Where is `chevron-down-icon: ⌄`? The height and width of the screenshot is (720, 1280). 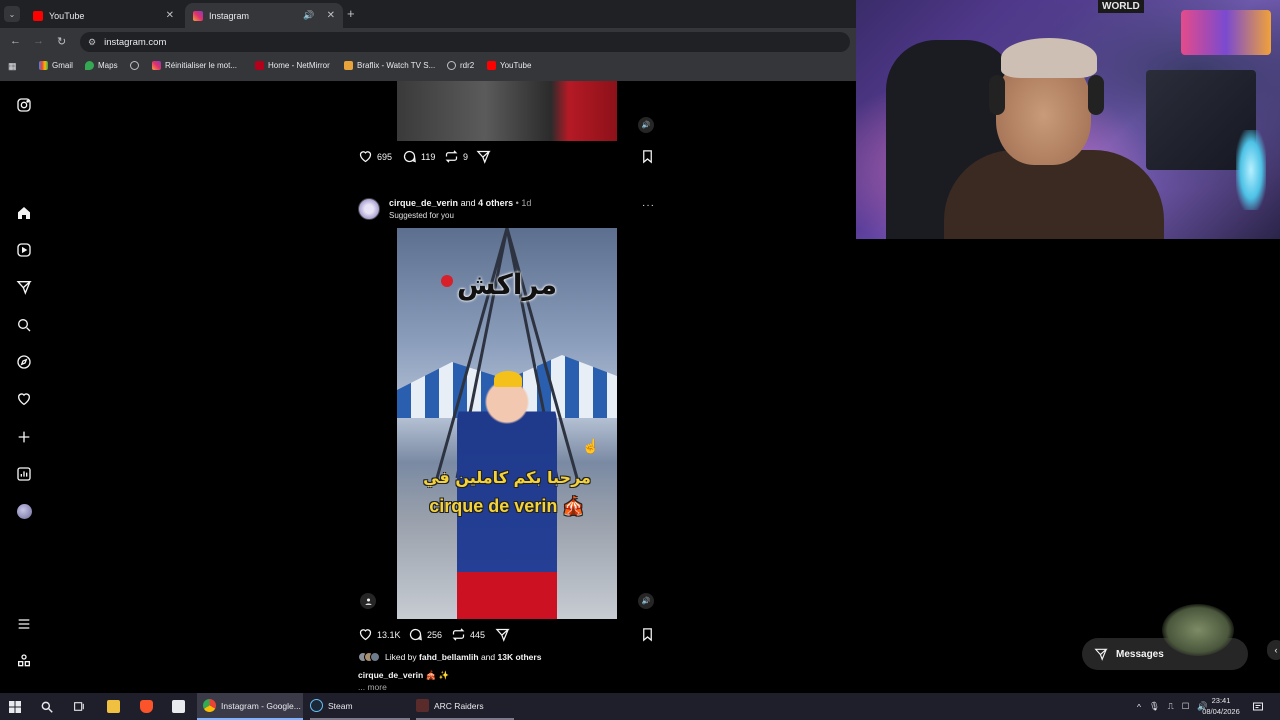
chevron-down-icon: ⌄ is located at coordinates (12, 14).